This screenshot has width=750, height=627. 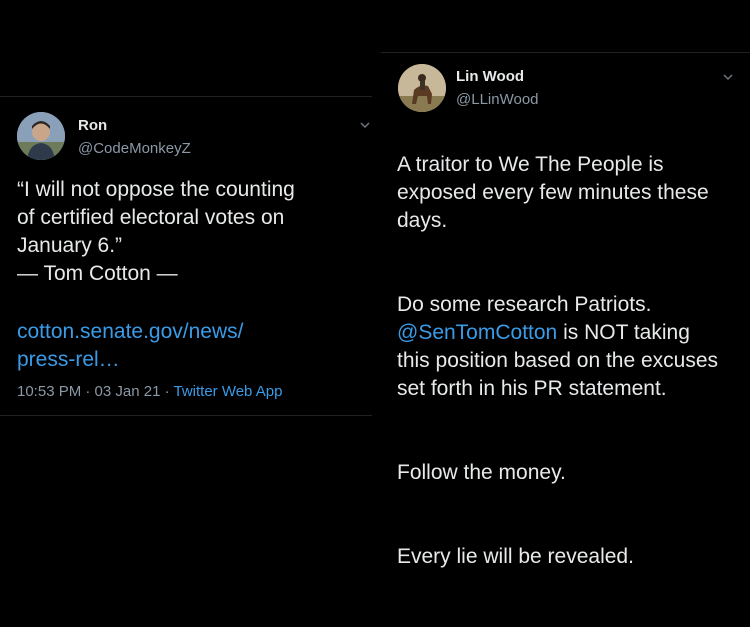 What do you see at coordinates (227, 391) in the screenshot?
I see `tweet-source-app: Twitter Web App` at bounding box center [227, 391].